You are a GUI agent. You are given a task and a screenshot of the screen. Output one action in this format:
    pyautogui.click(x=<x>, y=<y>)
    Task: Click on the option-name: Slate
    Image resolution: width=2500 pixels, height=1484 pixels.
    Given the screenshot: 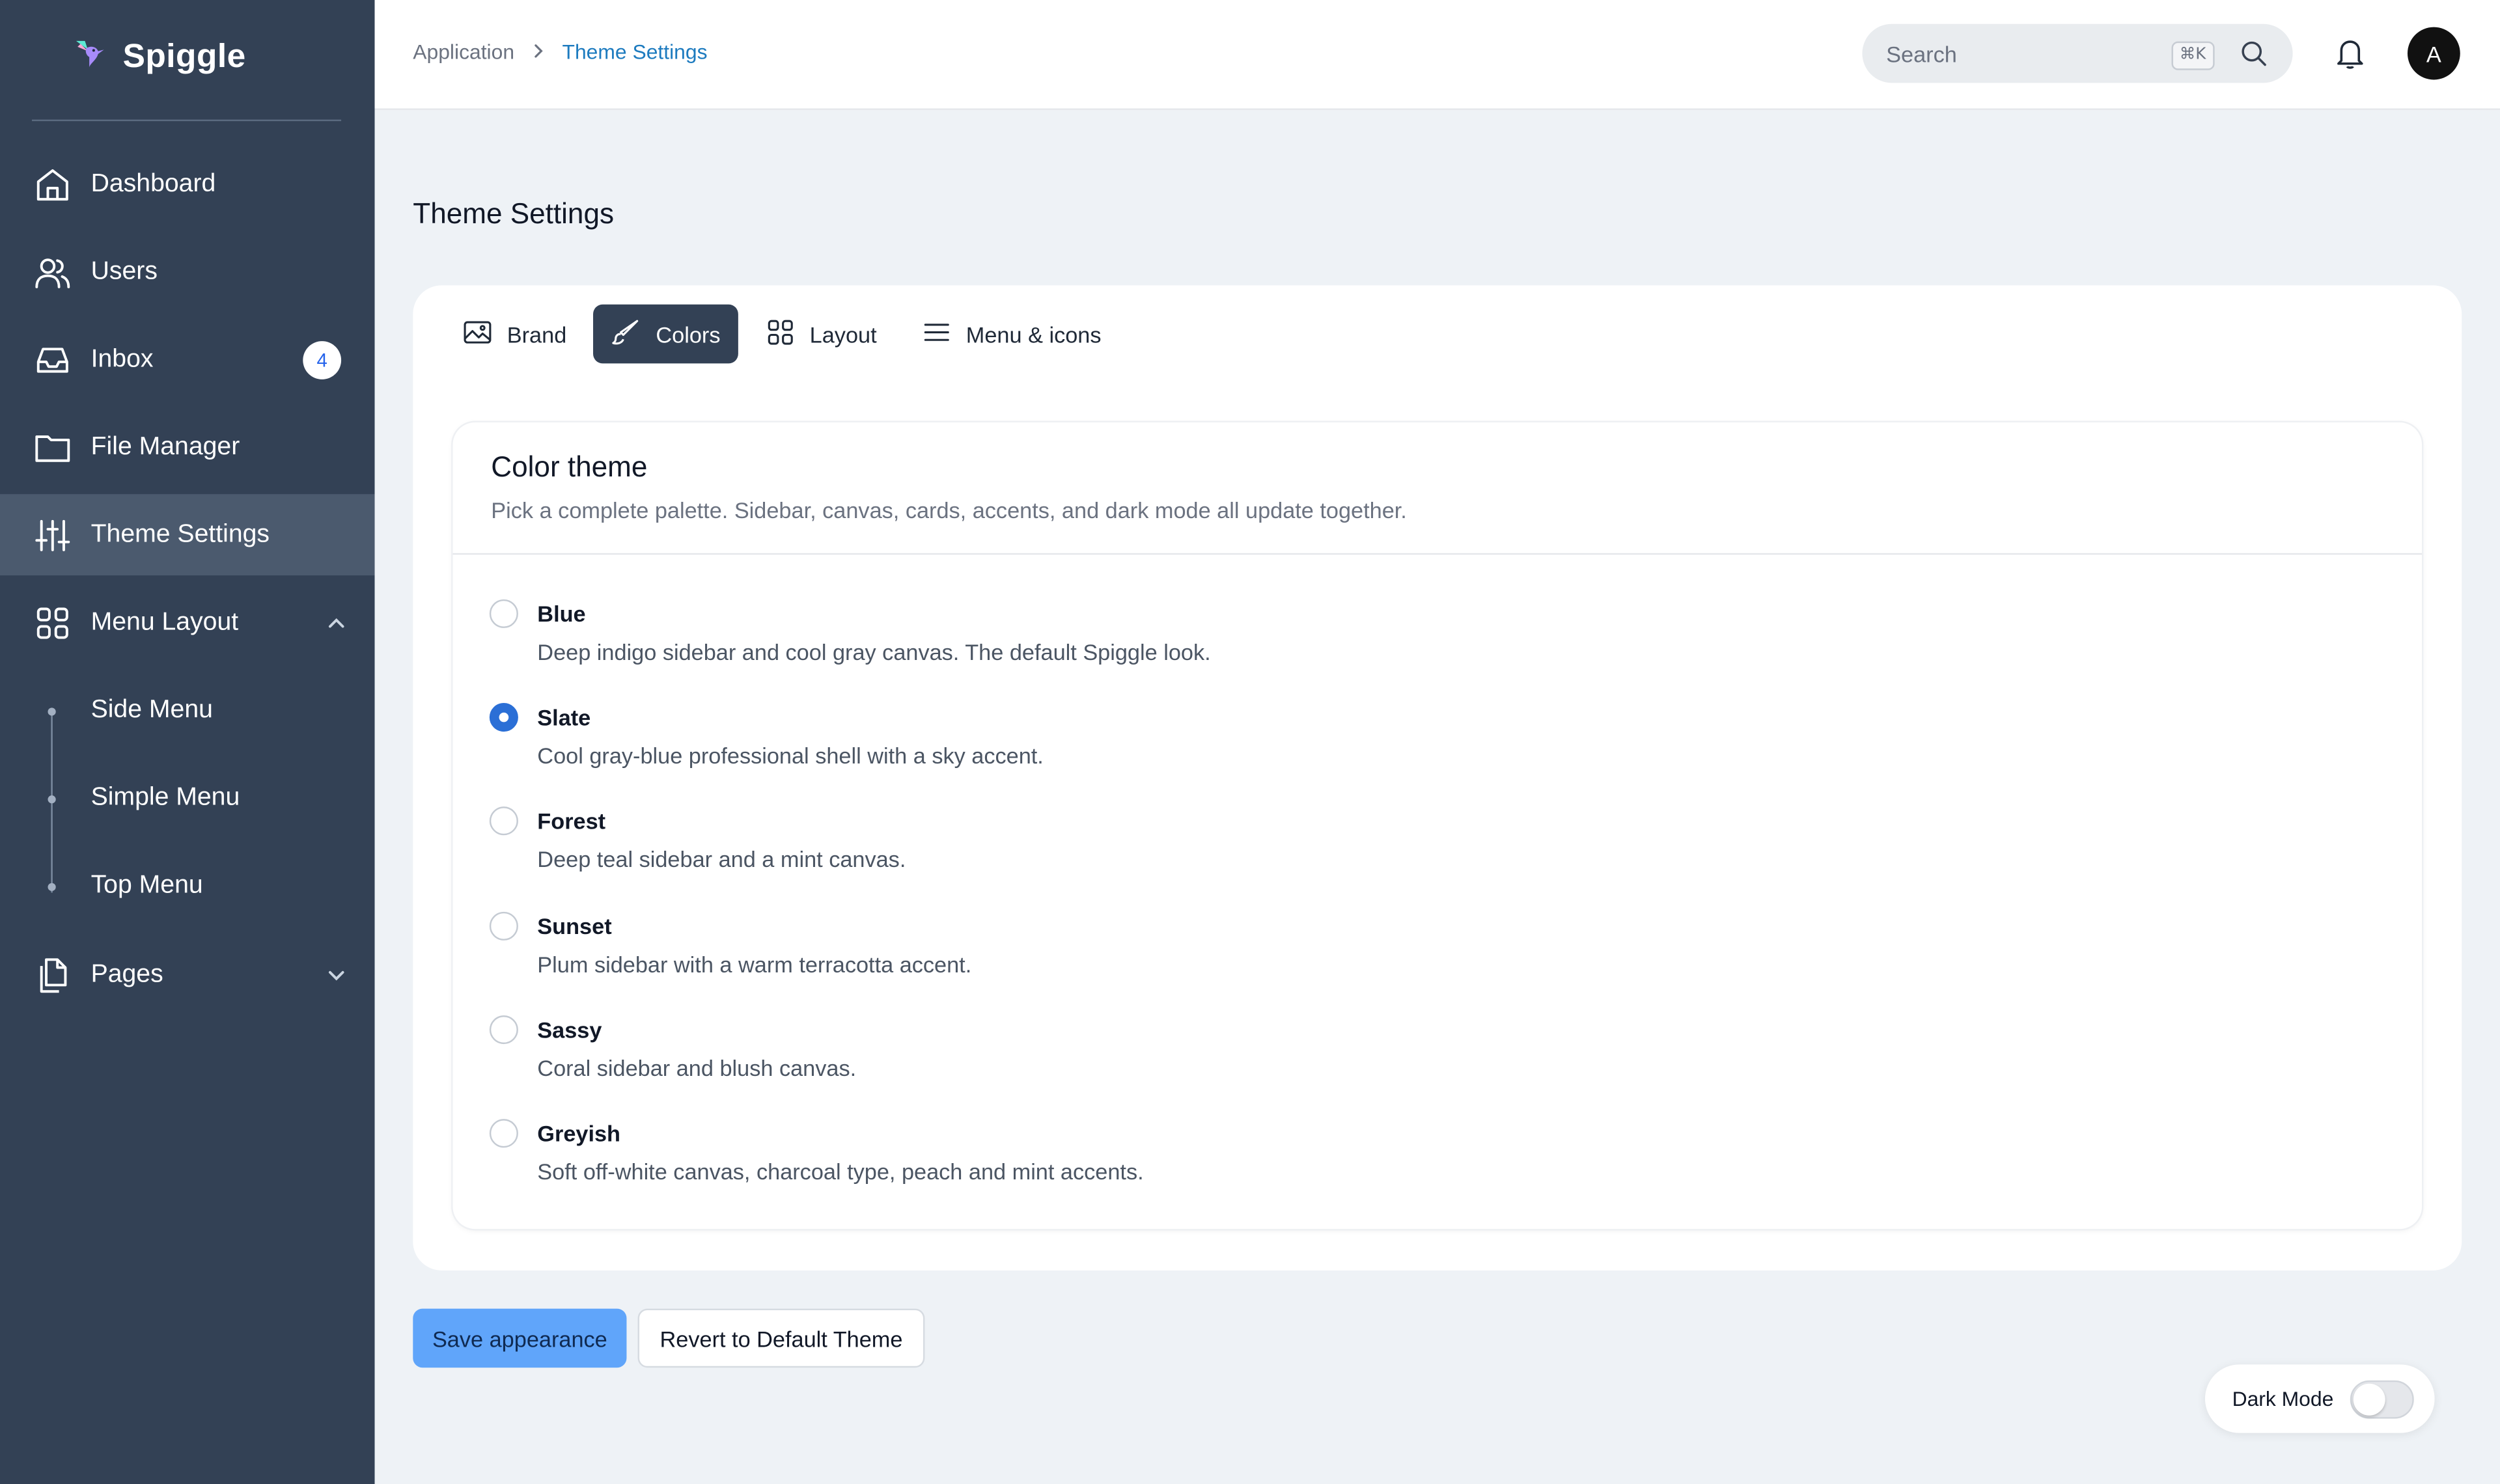 What is the action you would take?
    pyautogui.click(x=564, y=717)
    